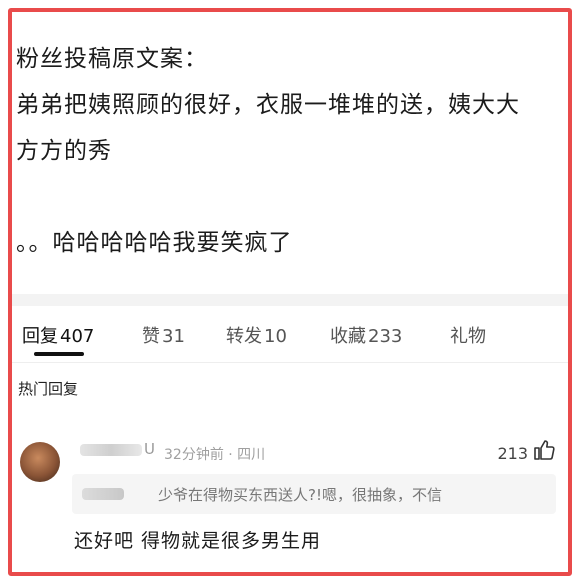  What do you see at coordinates (173, 336) in the screenshot?
I see `tab-count: 31` at bounding box center [173, 336].